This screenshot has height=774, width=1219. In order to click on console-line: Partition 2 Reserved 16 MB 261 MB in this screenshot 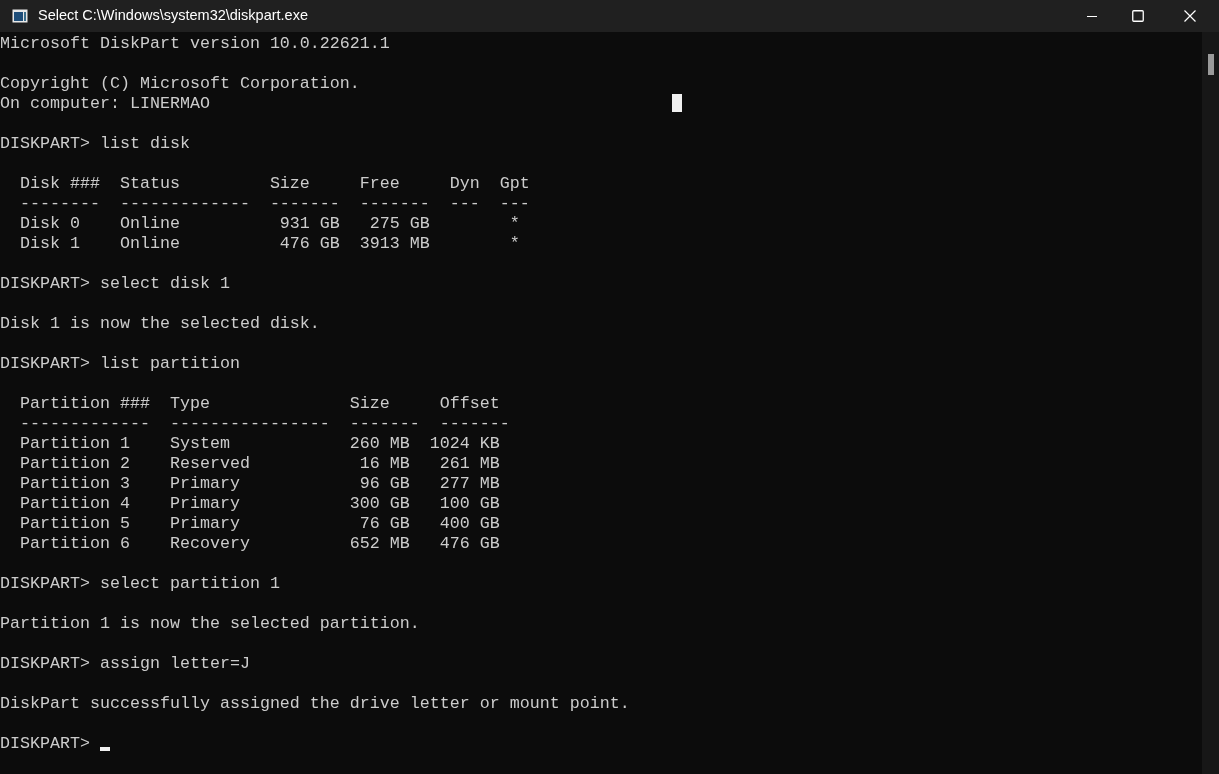, I will do `click(259, 464)`.